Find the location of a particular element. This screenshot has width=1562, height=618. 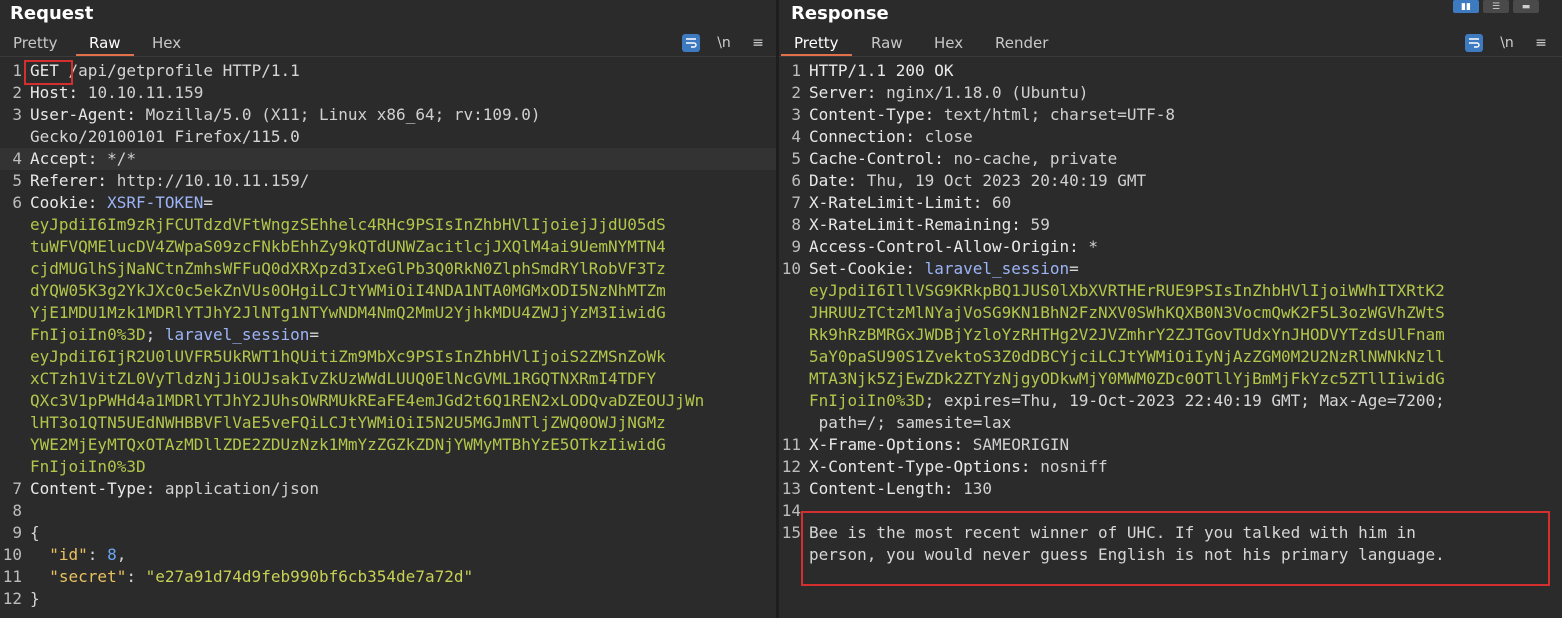

line-text: Content-Type: application/json is located at coordinates (174, 488).